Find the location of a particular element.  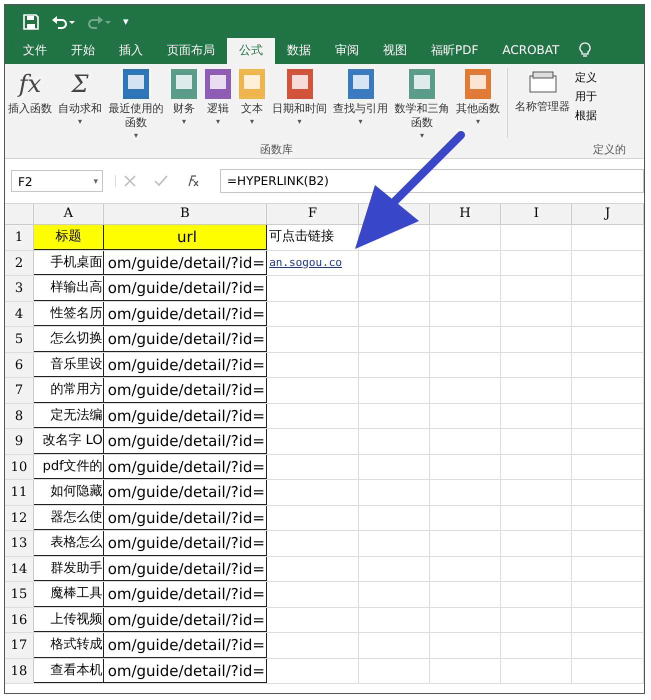

ribbon-button: 数学和三角函数 ▾ is located at coordinates (422, 104).